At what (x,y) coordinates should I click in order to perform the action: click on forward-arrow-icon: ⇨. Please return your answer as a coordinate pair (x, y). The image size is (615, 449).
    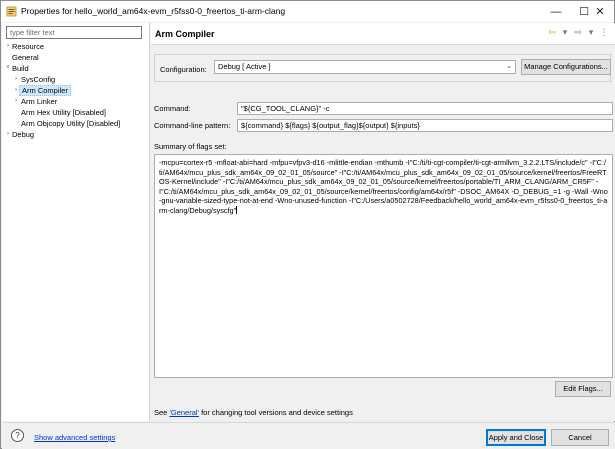
    Looking at the image, I should click on (578, 32).